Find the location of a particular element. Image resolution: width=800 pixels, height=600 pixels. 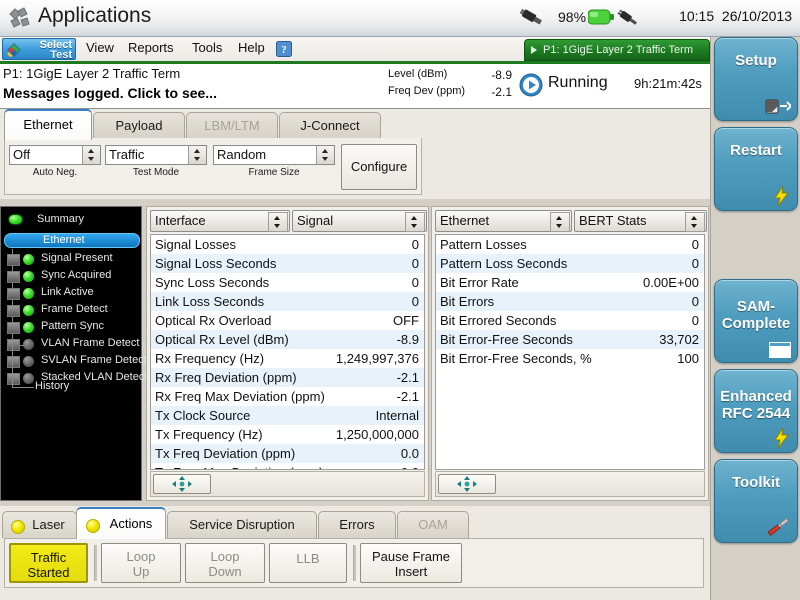

select-test-button: Select Test is located at coordinates (39, 49).